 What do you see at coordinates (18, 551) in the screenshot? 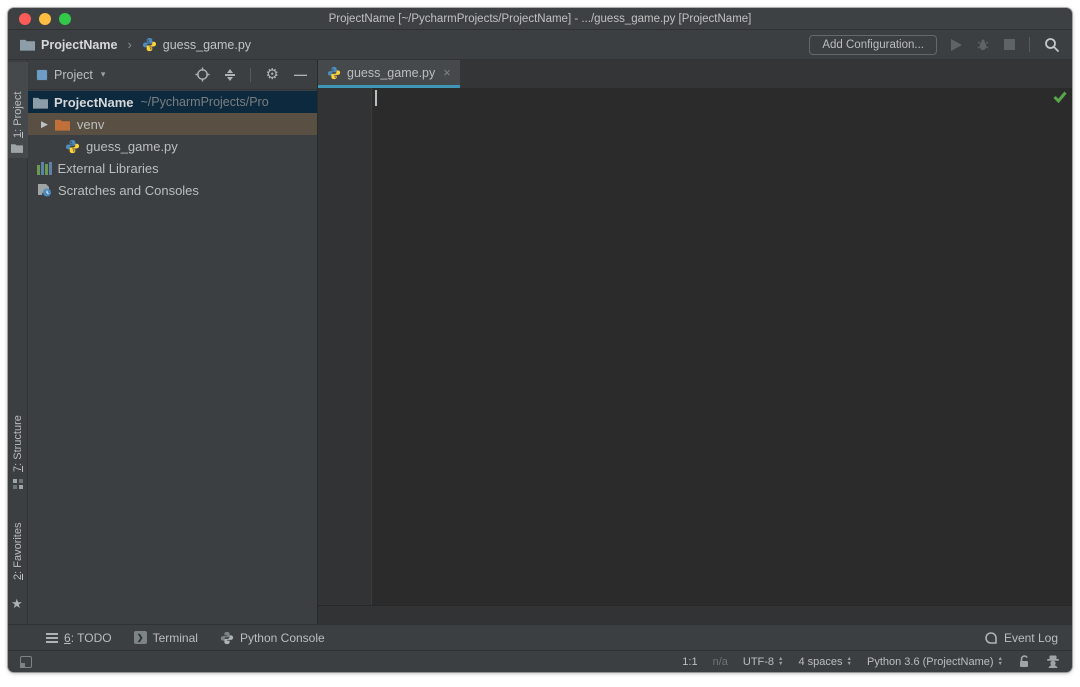
I see `stripe-tab-favorites: 2: Favorites` at bounding box center [18, 551].